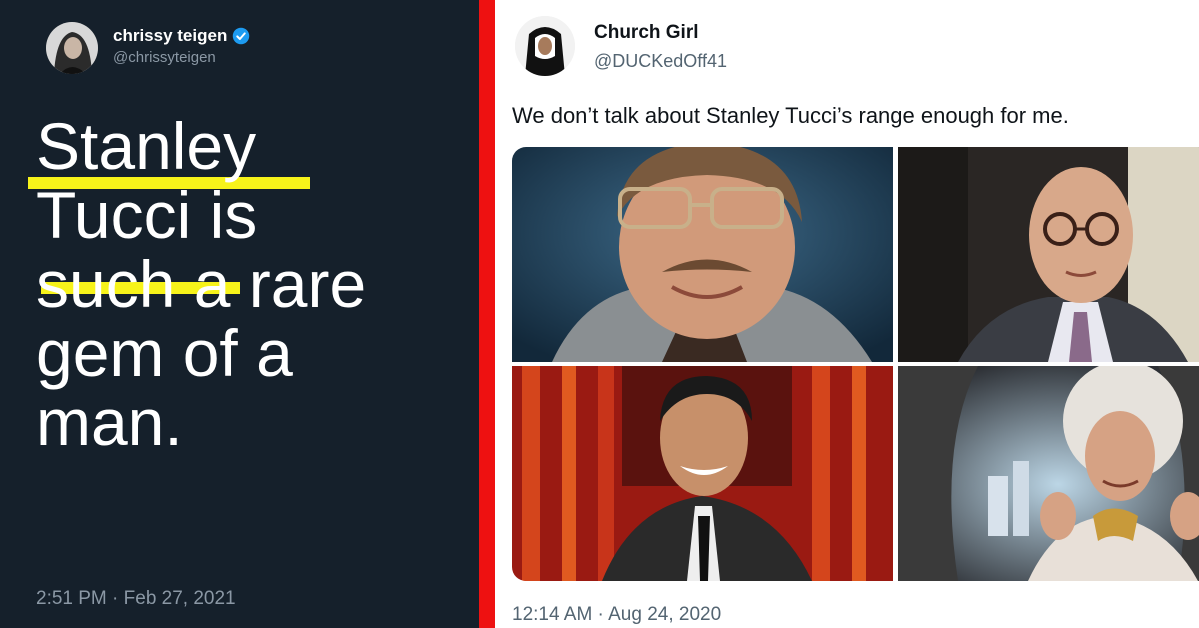 This screenshot has height=628, width=1199. What do you see at coordinates (224, 215) in the screenshot?
I see `tweet-text-word: is` at bounding box center [224, 215].